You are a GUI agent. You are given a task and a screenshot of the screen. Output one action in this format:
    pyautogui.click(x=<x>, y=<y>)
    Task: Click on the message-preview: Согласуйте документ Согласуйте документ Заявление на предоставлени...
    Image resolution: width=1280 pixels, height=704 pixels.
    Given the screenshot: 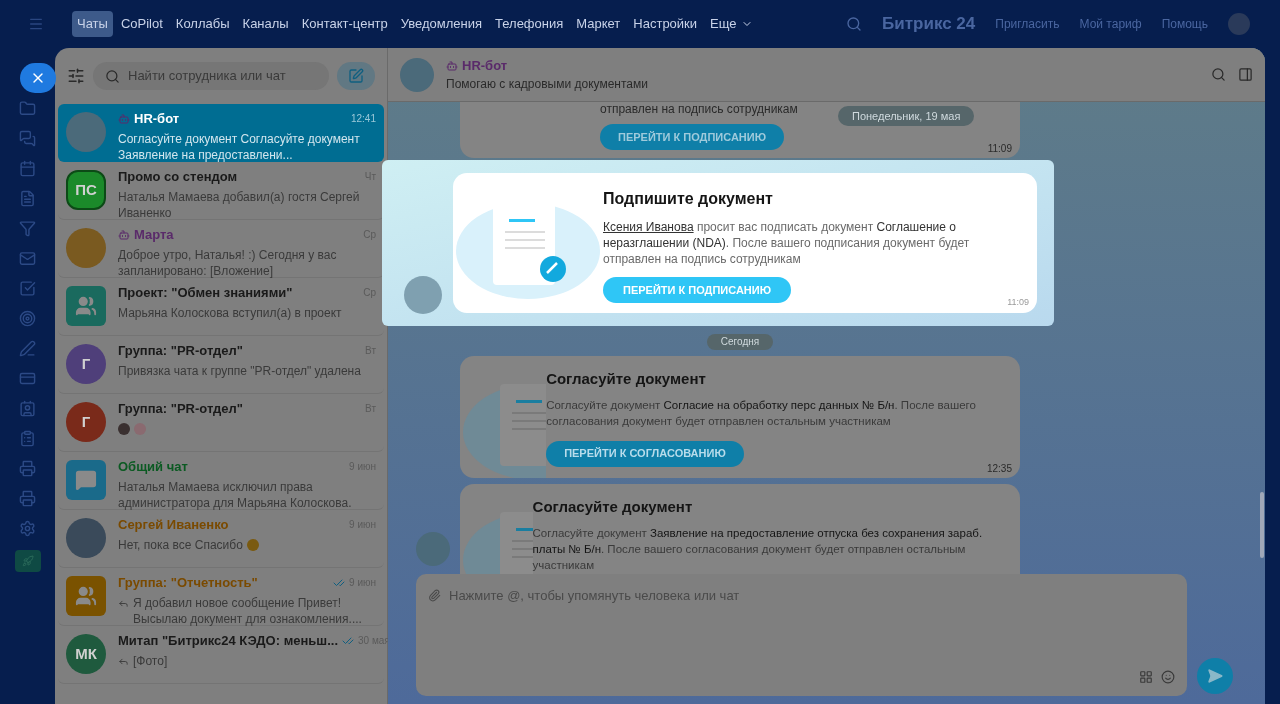 What is the action you would take?
    pyautogui.click(x=239, y=146)
    